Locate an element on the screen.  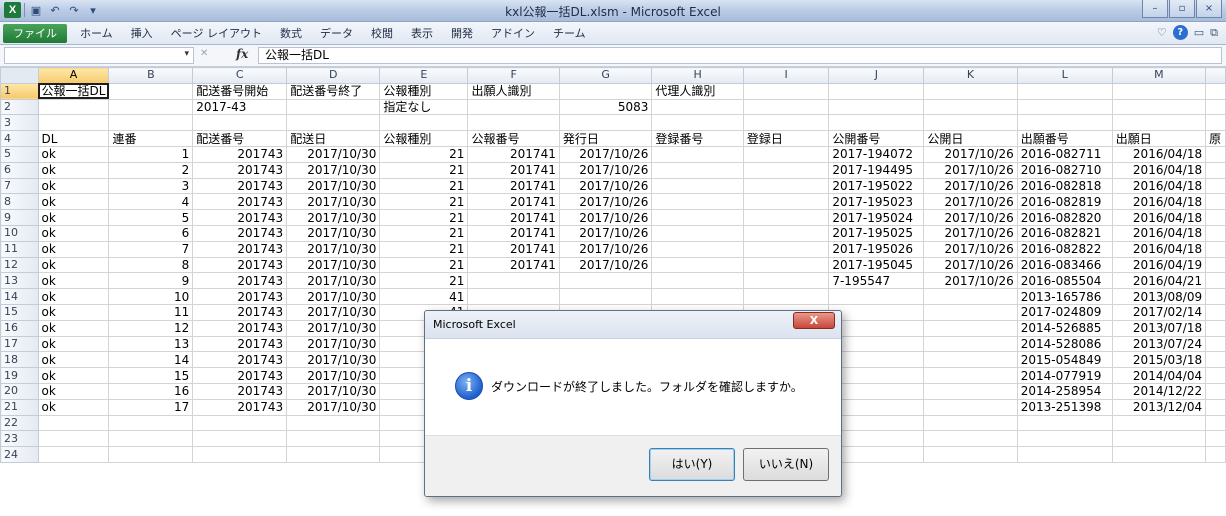
row-header: 17 is located at coordinates (19, 344).